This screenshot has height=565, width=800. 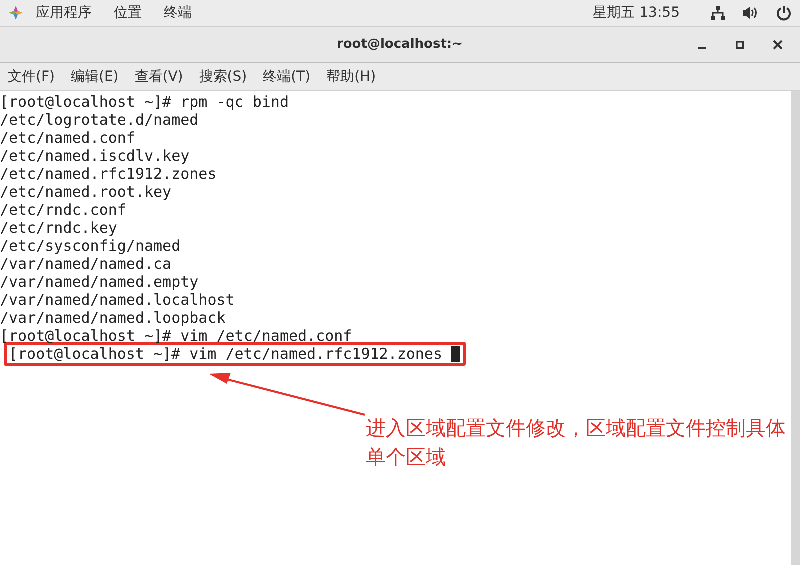 What do you see at coordinates (31, 77) in the screenshot?
I see `menu-item: 文件(F)` at bounding box center [31, 77].